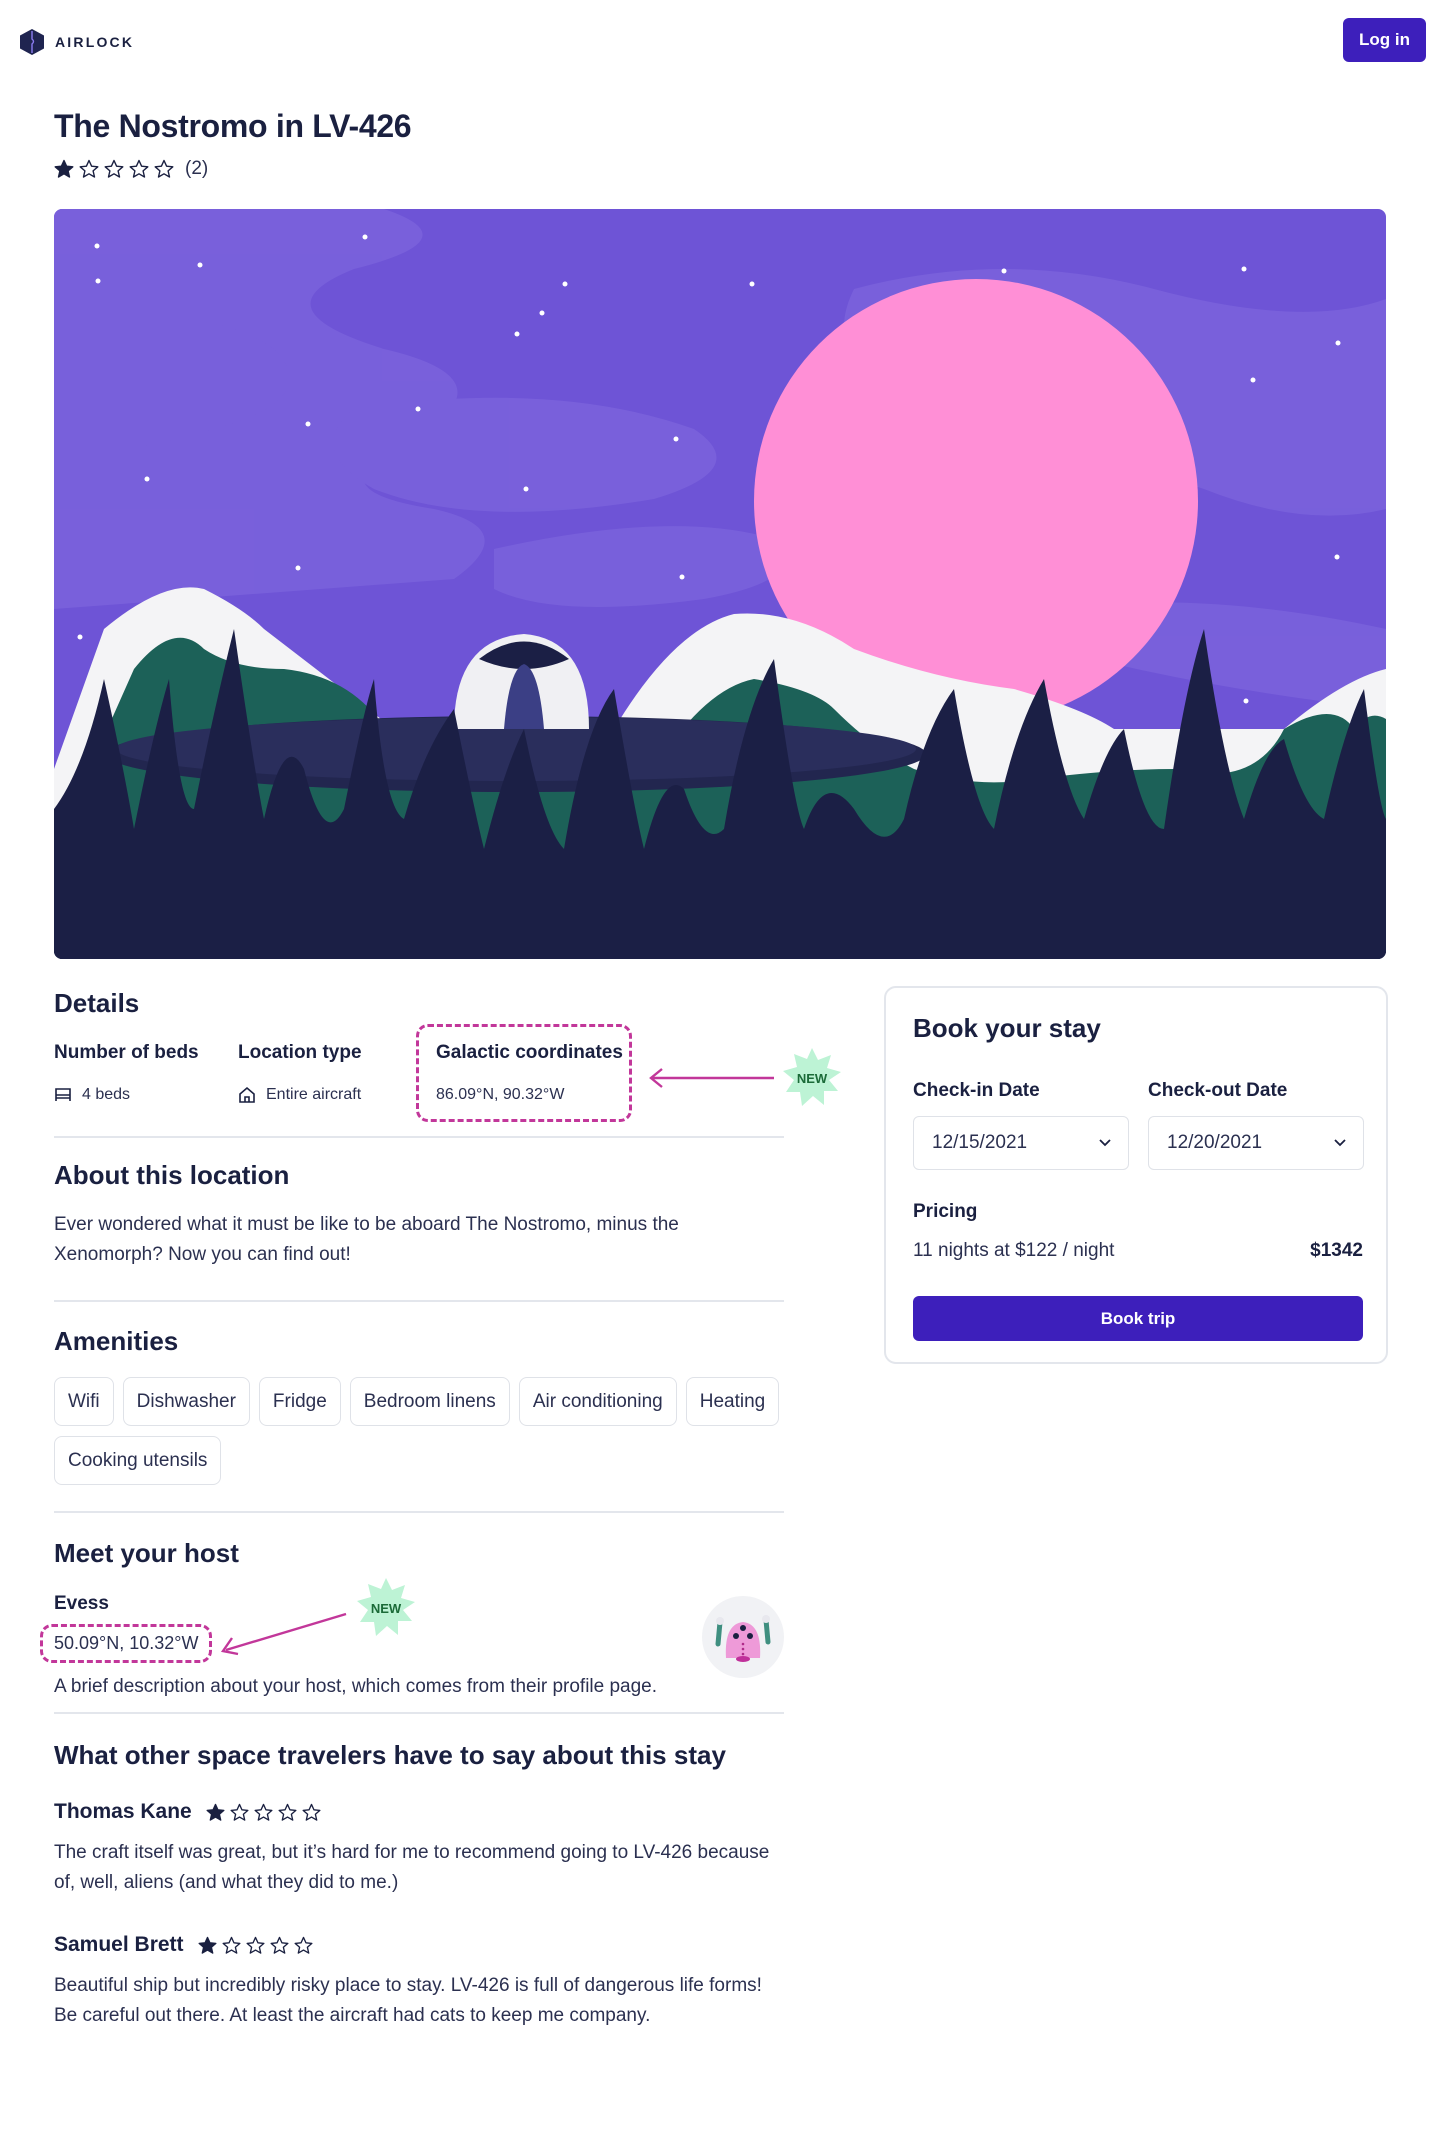 Image resolution: width=1440 pixels, height=2134 pixels. Describe the element at coordinates (106, 1094) in the screenshot. I see `beds-count: 4 beds` at that location.